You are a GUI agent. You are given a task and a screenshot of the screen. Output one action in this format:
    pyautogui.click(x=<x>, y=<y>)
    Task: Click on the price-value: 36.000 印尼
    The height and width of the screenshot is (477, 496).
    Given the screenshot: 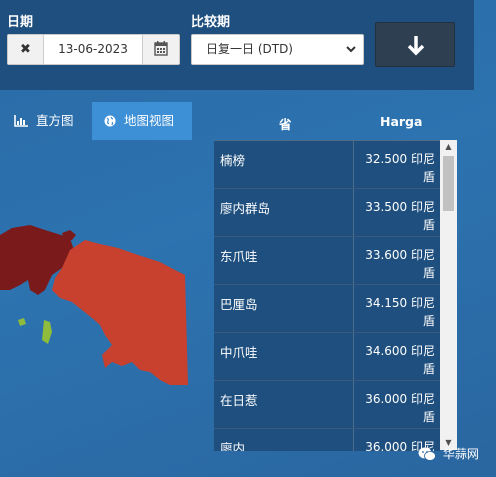 What is the action you would take?
    pyautogui.click(x=400, y=399)
    